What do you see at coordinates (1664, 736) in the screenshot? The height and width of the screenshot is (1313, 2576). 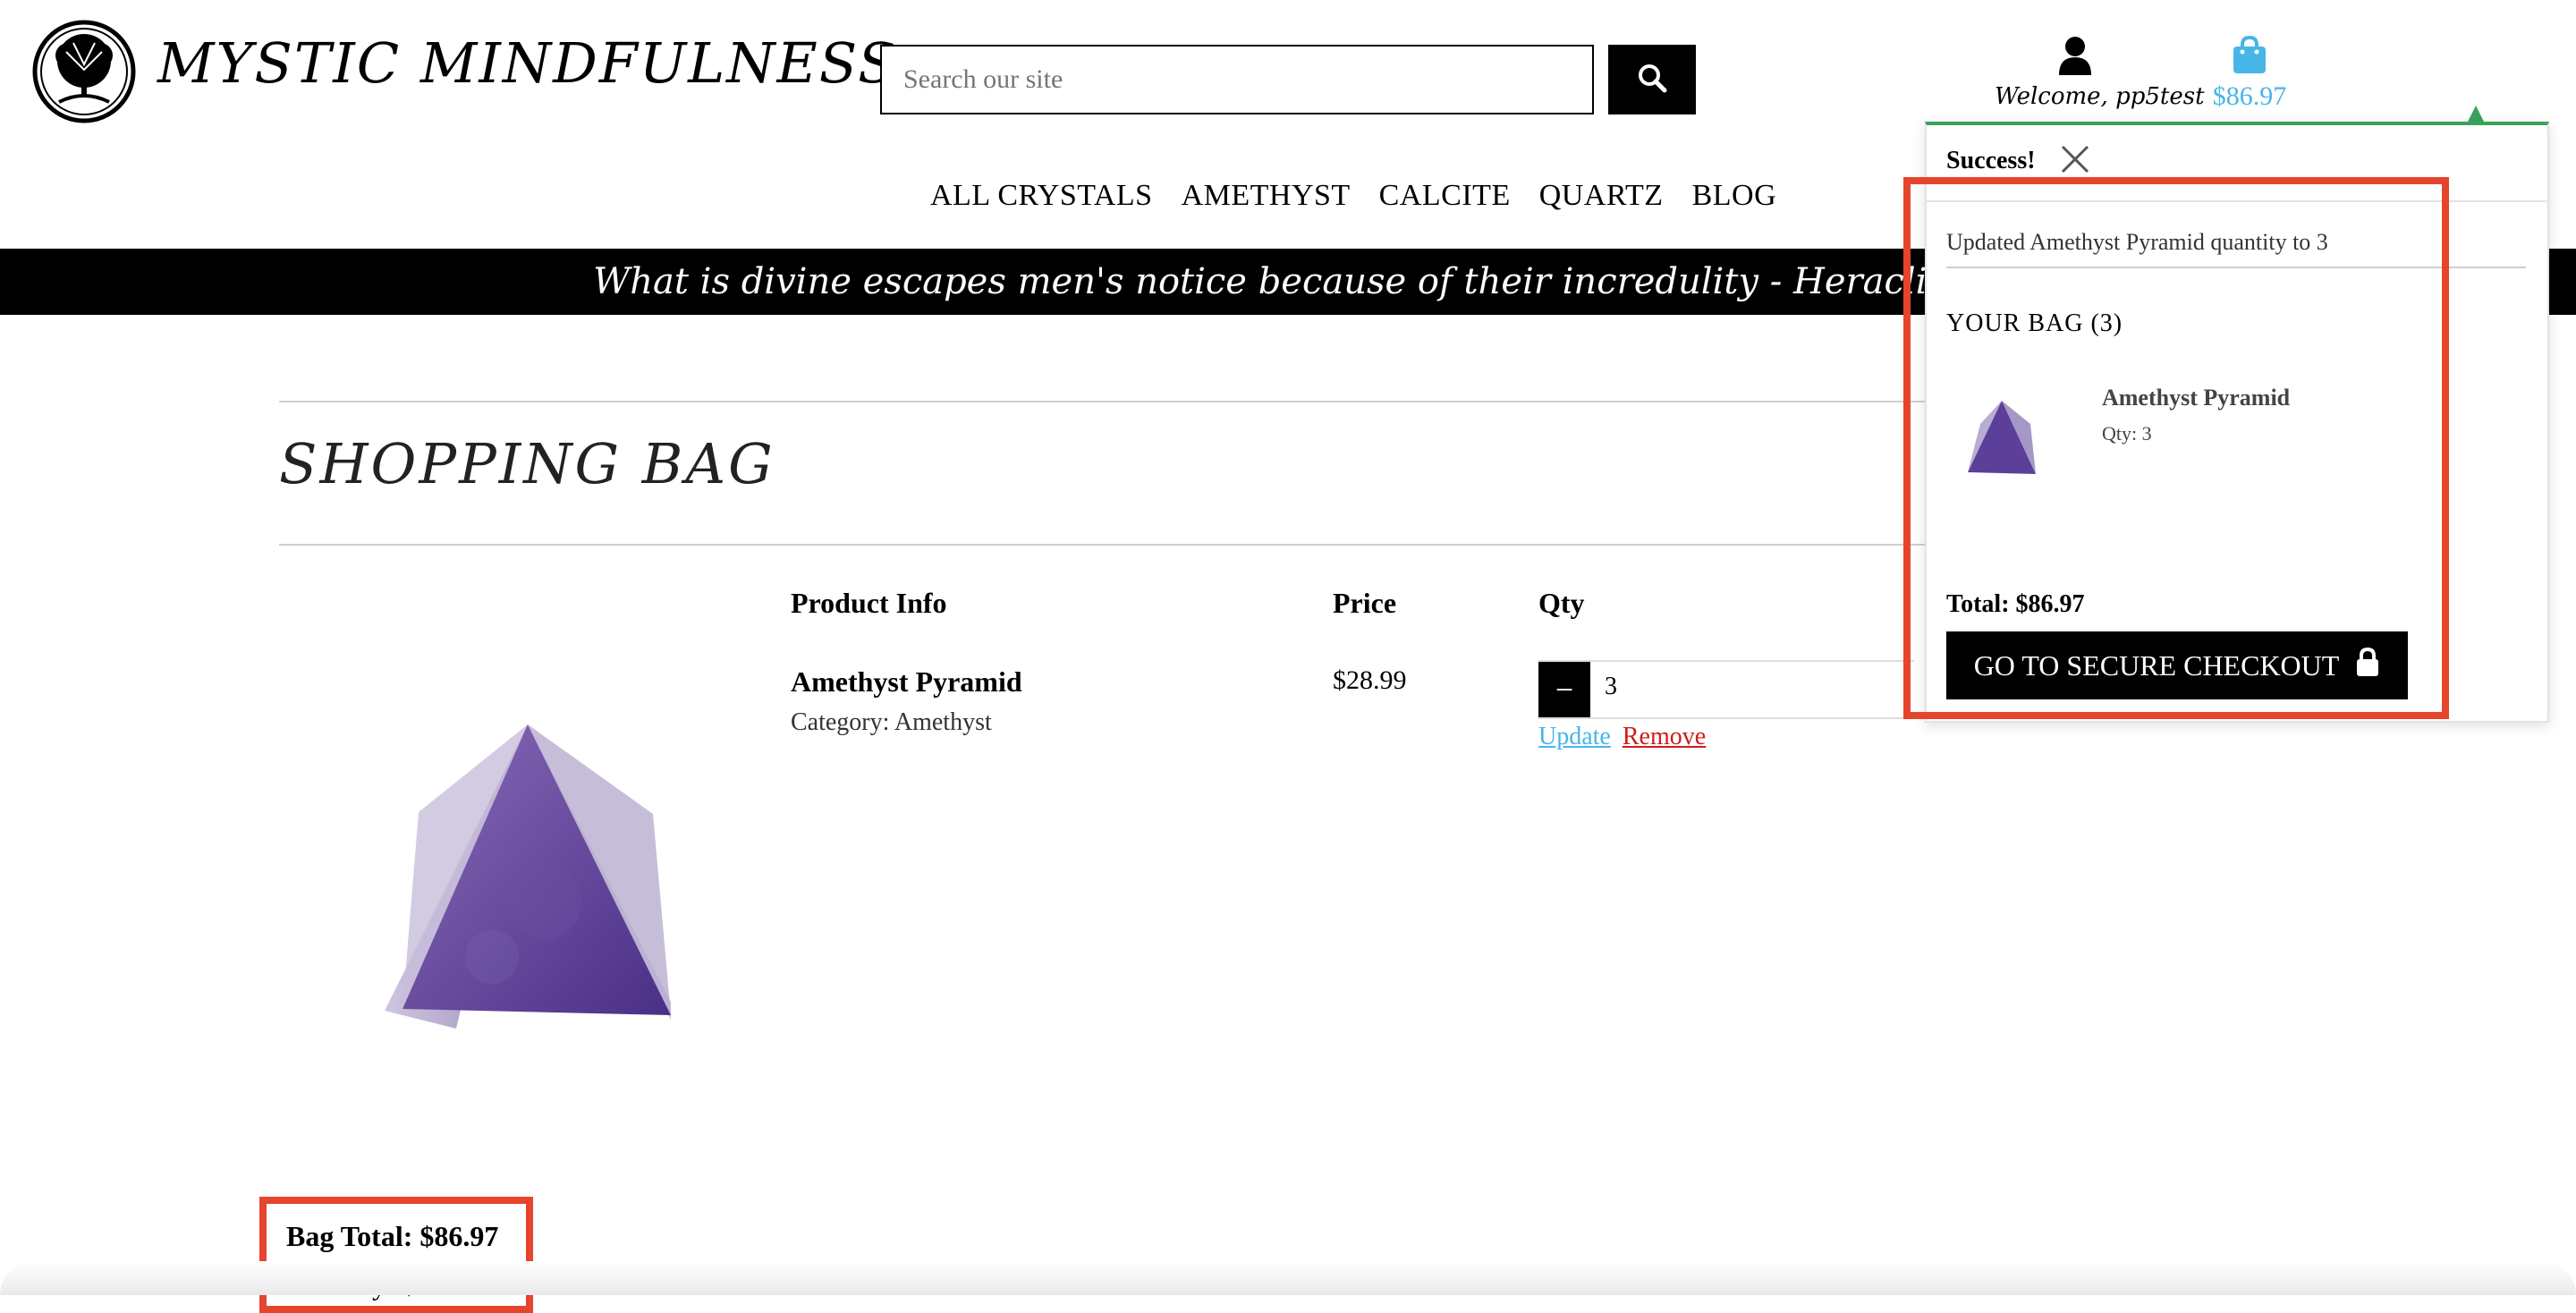 I see `remove-link: Remove` at bounding box center [1664, 736].